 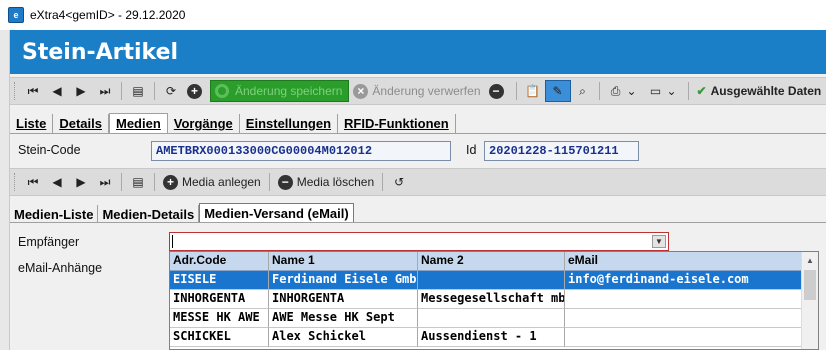 What do you see at coordinates (289, 123) in the screenshot?
I see `tab-einstellungen: Einstellungen` at bounding box center [289, 123].